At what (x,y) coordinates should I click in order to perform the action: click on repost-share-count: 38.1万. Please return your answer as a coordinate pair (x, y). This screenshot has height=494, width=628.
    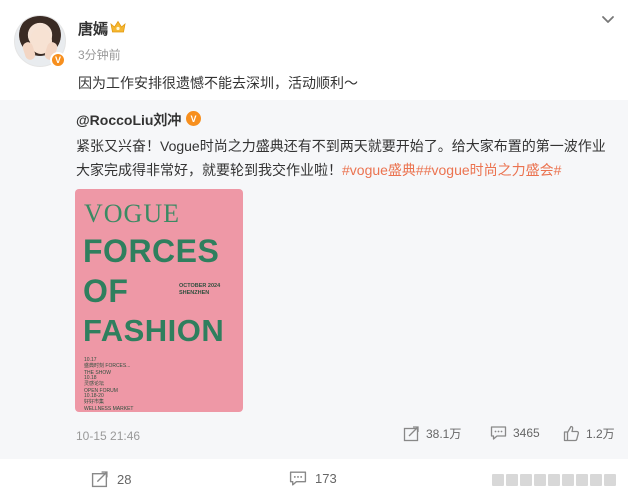
    Looking at the image, I should click on (444, 434).